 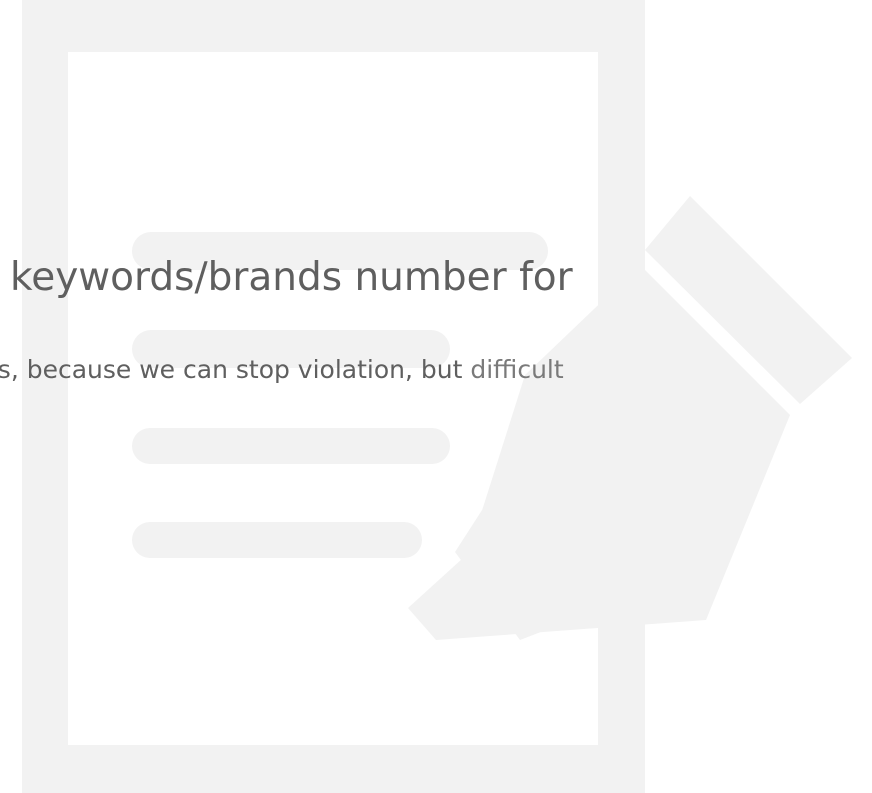 What do you see at coordinates (291, 277) in the screenshot?
I see `headline-text: keywords/brands number for` at bounding box center [291, 277].